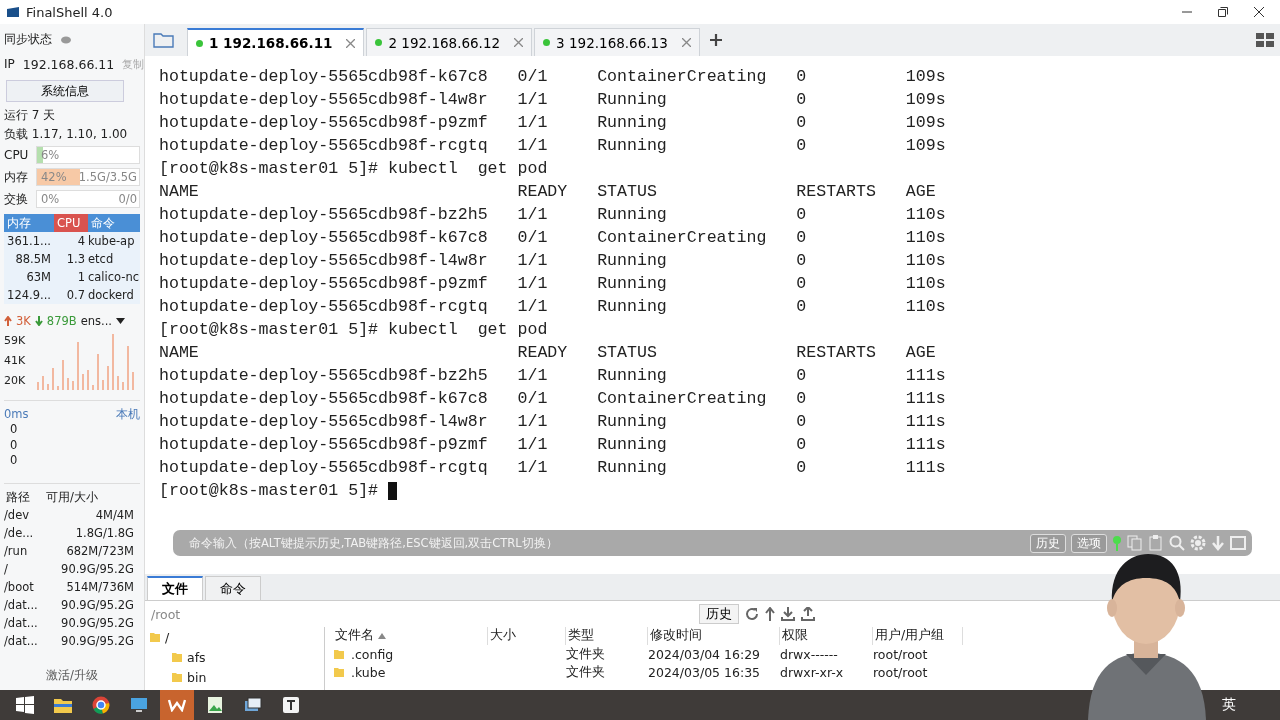 The height and width of the screenshot is (720, 1280). I want to click on system-info-button: 系统信息, so click(65, 91).